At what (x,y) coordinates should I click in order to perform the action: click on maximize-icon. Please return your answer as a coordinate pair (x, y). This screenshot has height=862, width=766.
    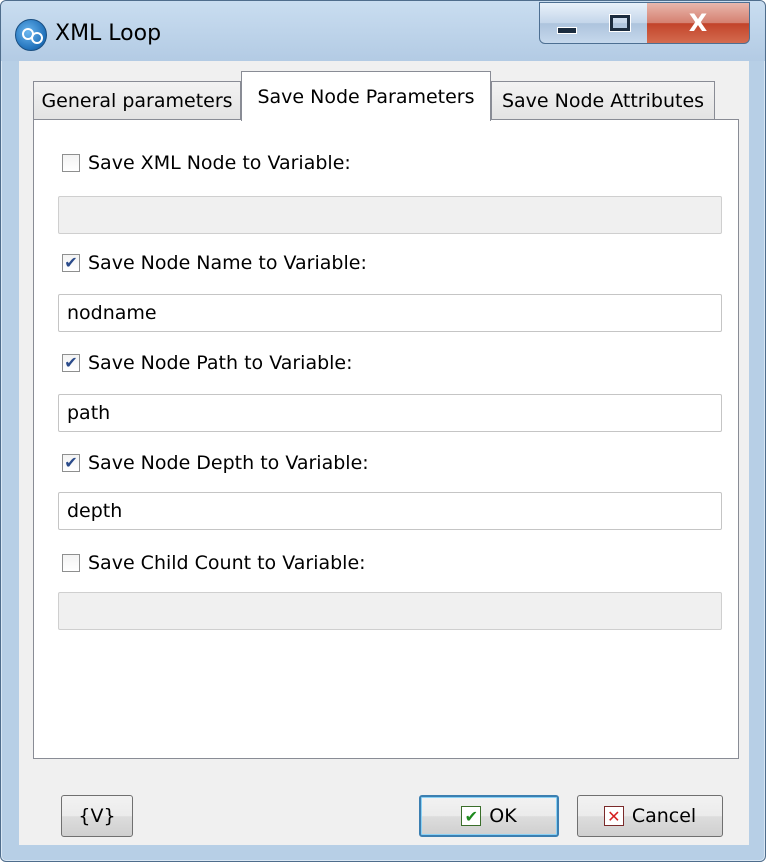
    Looking at the image, I should click on (620, 23).